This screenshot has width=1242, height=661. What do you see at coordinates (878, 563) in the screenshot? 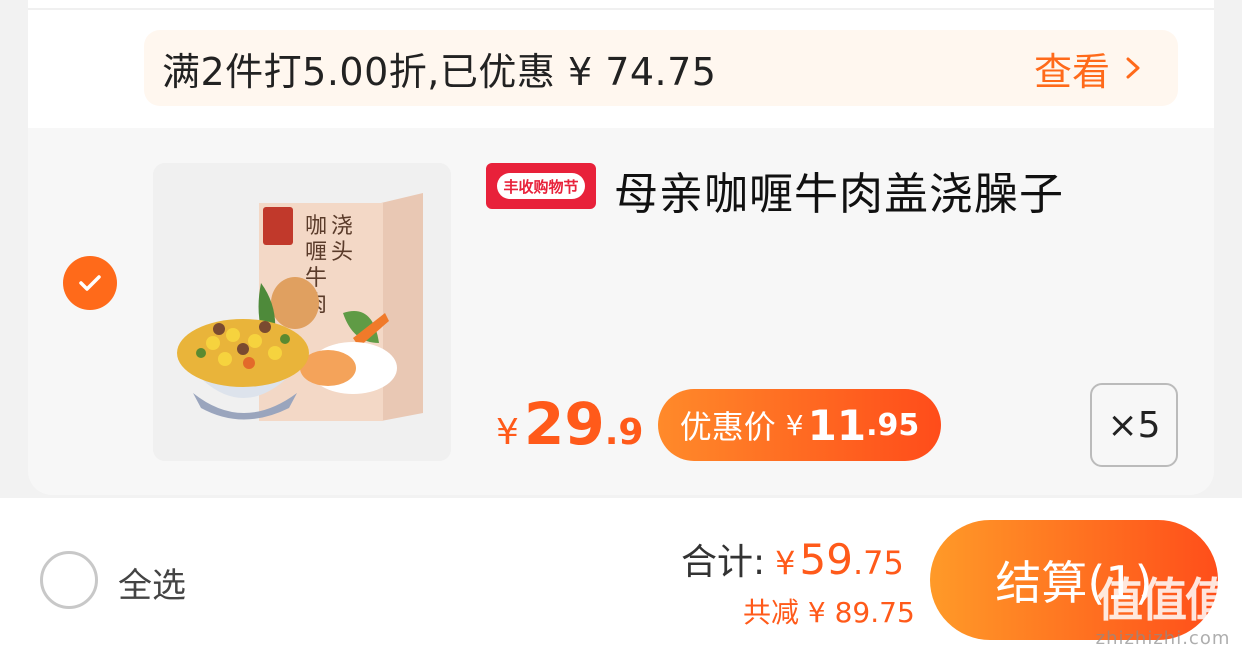
I see `total-decimal: .75` at bounding box center [878, 563].